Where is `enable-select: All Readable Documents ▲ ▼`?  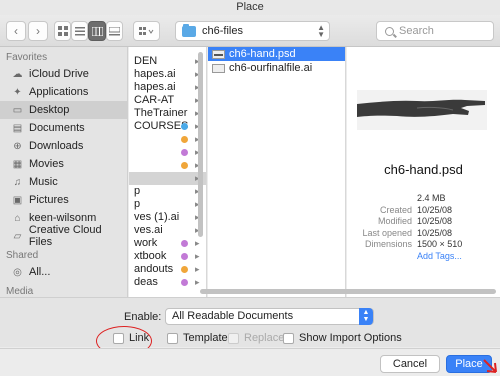
enable-select: All Readable Documents ▲ ▼ is located at coordinates (269, 316).